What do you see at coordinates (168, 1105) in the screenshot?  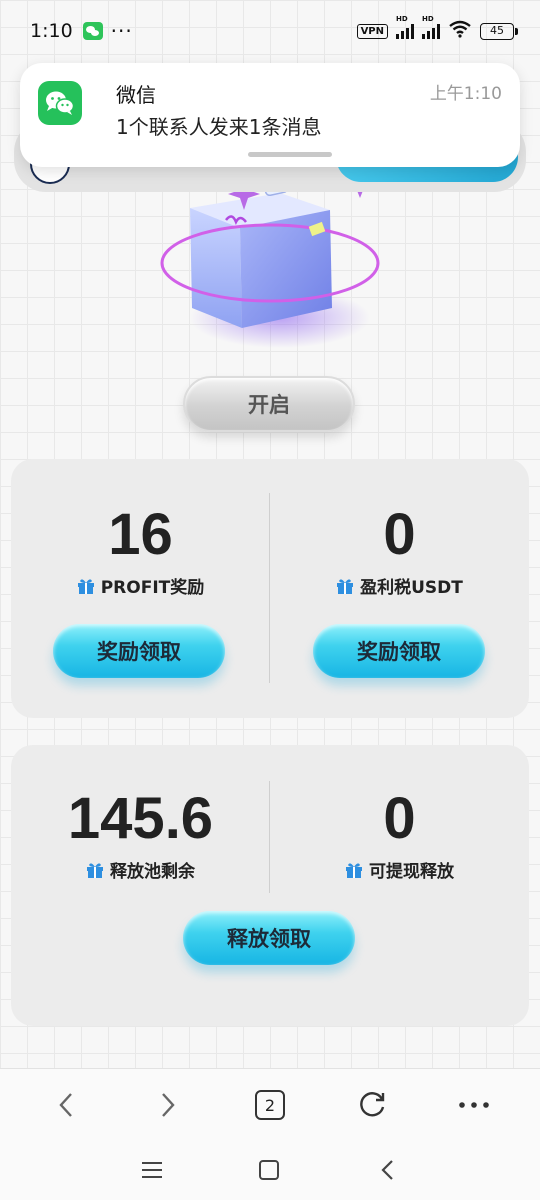 I see `forward-icon` at bounding box center [168, 1105].